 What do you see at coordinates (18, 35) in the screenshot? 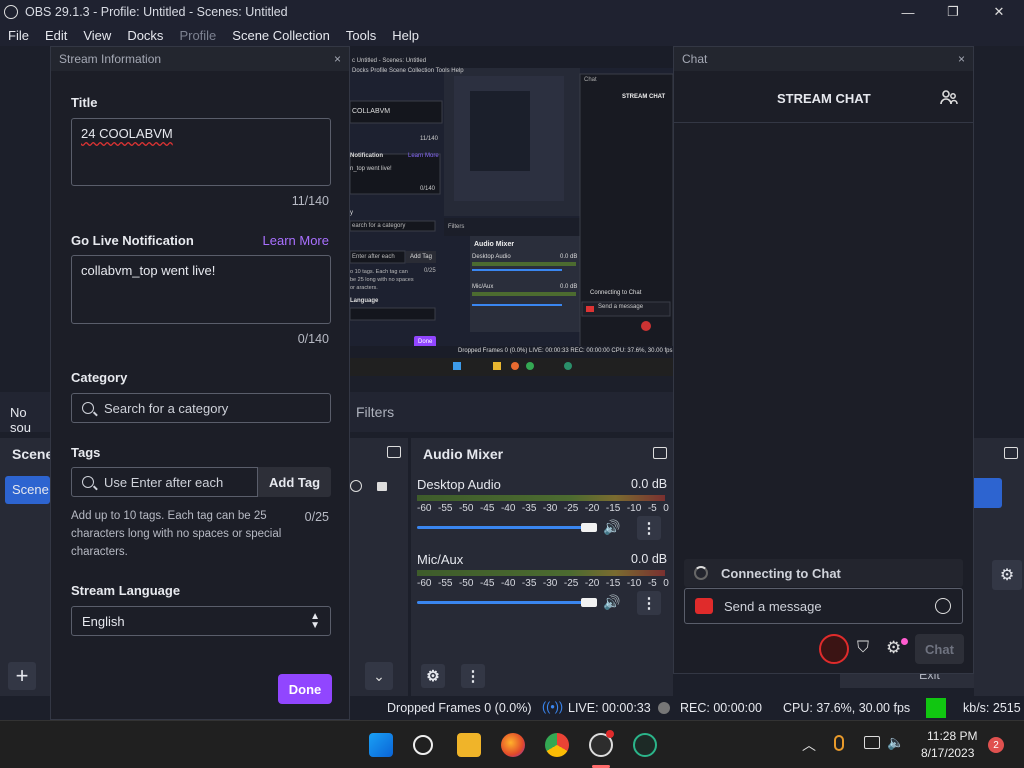
I see `menu-file: File` at bounding box center [18, 35].